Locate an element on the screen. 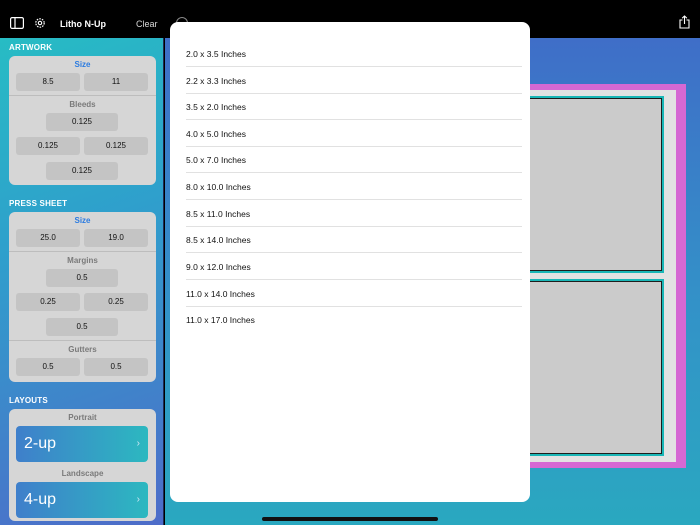 This screenshot has height=525, width=700. gutter-horizontal-field: 0.5 is located at coordinates (48, 367).